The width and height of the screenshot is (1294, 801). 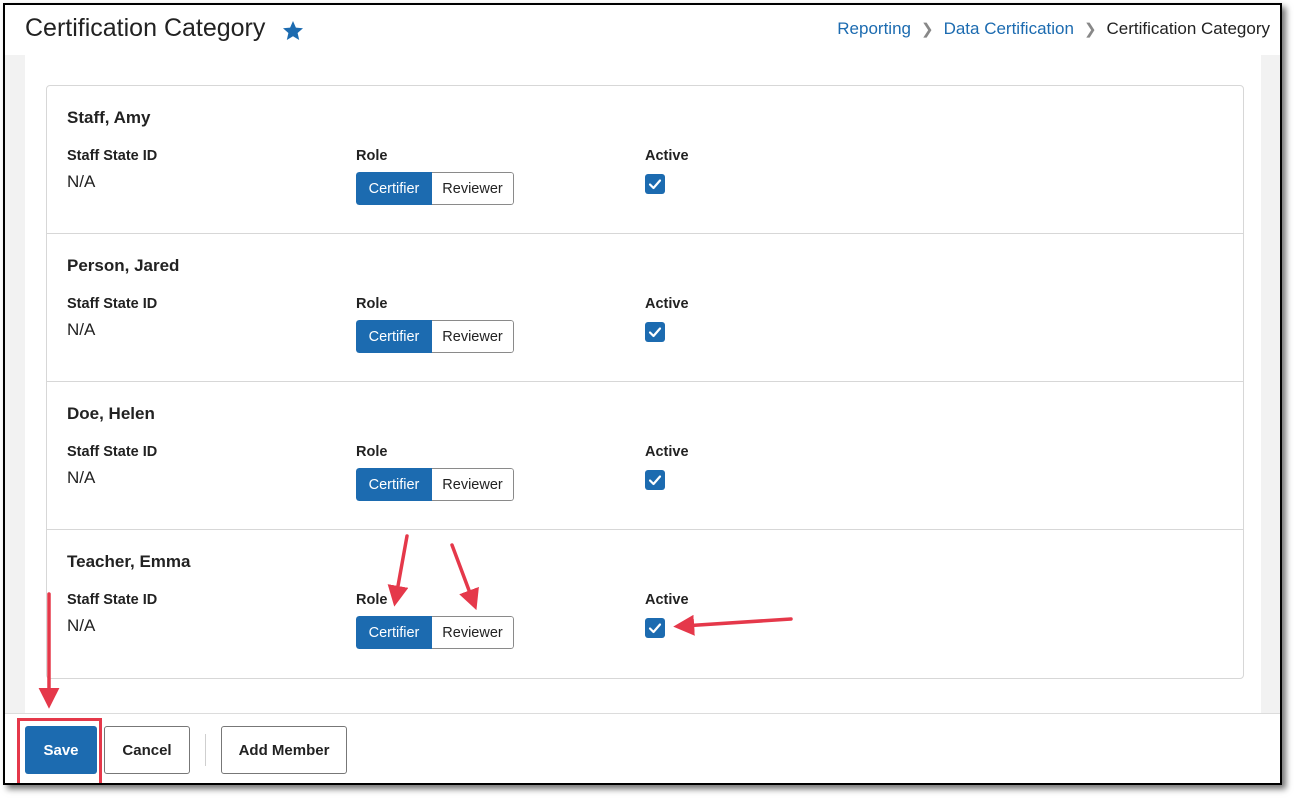 What do you see at coordinates (129, 561) in the screenshot?
I see `member-name: Teacher, Emma` at bounding box center [129, 561].